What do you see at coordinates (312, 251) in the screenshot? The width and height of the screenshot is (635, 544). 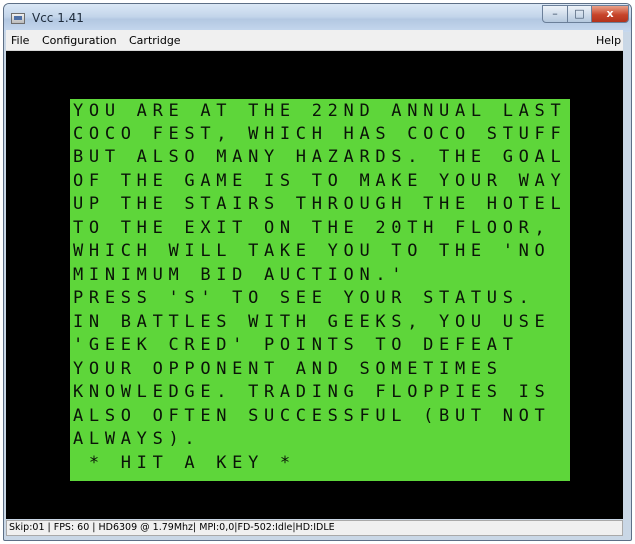 I see `screen-line: WHICH WILL TAKE YOU TO THE 'NO` at bounding box center [312, 251].